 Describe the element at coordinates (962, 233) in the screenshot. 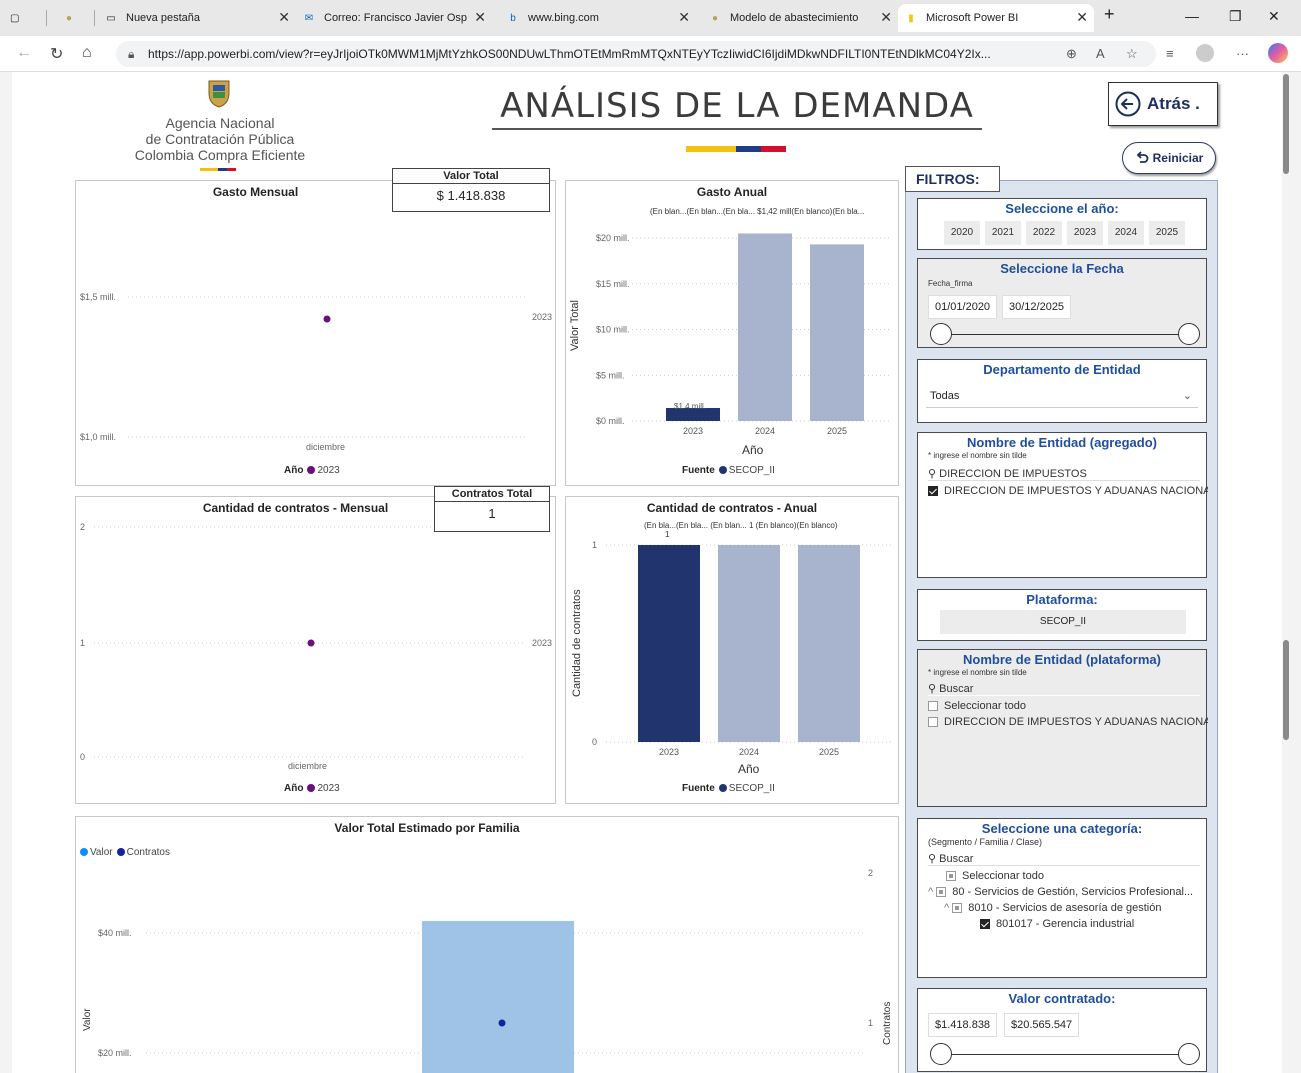

I see `year-option: 2020` at that location.